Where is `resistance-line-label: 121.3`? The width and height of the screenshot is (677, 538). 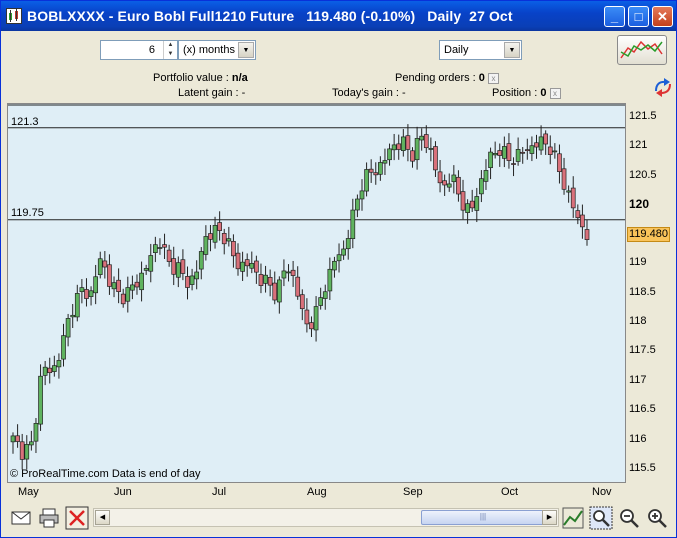
resistance-line-label: 121.3 is located at coordinates (25, 122).